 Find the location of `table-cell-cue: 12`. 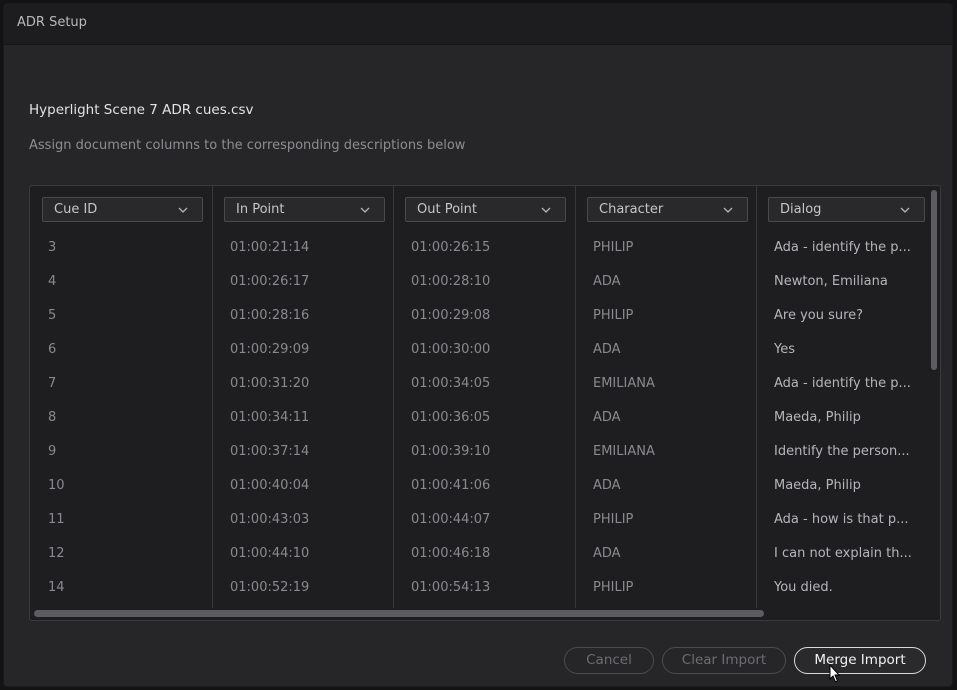

table-cell-cue: 12 is located at coordinates (56, 553).